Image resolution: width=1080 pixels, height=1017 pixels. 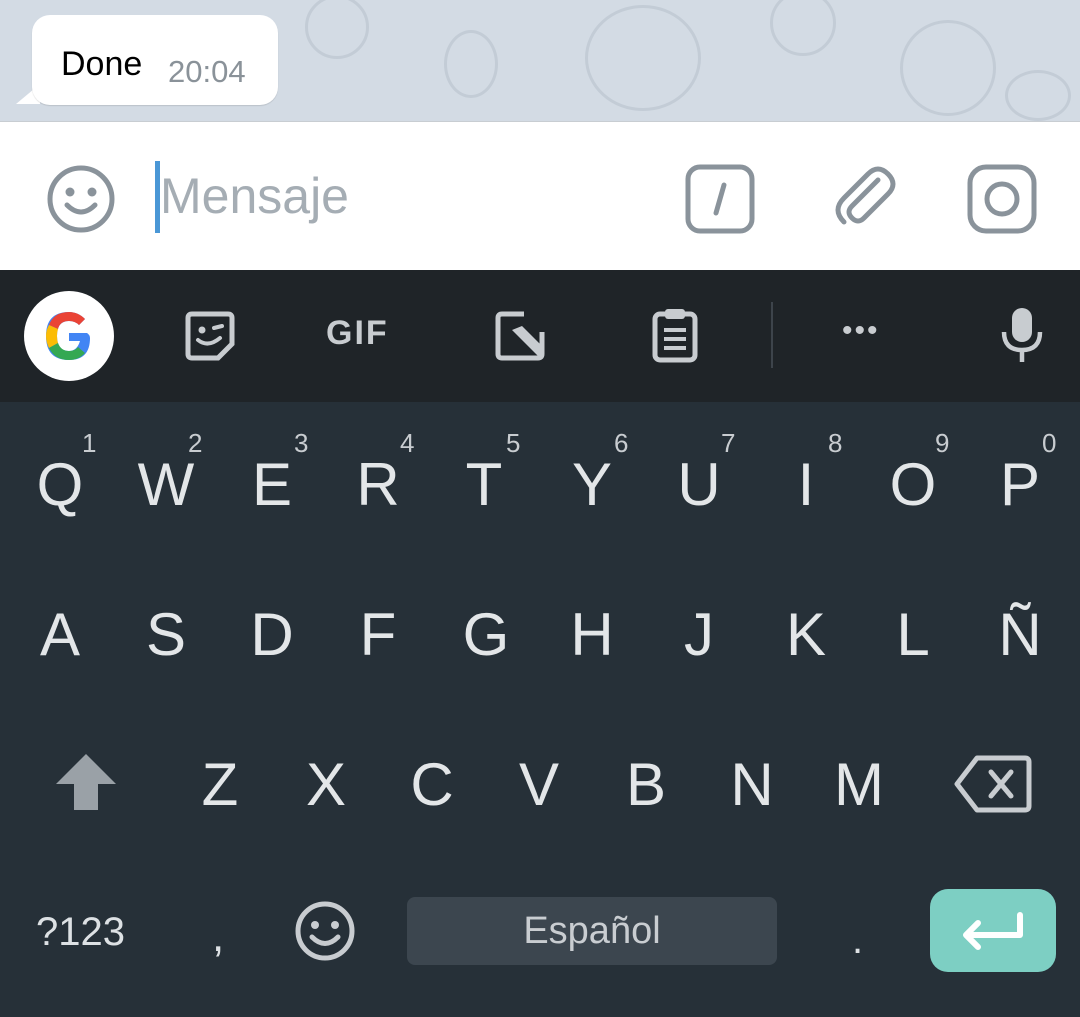 What do you see at coordinates (520, 338) in the screenshot?
I see `stylus-icon` at bounding box center [520, 338].